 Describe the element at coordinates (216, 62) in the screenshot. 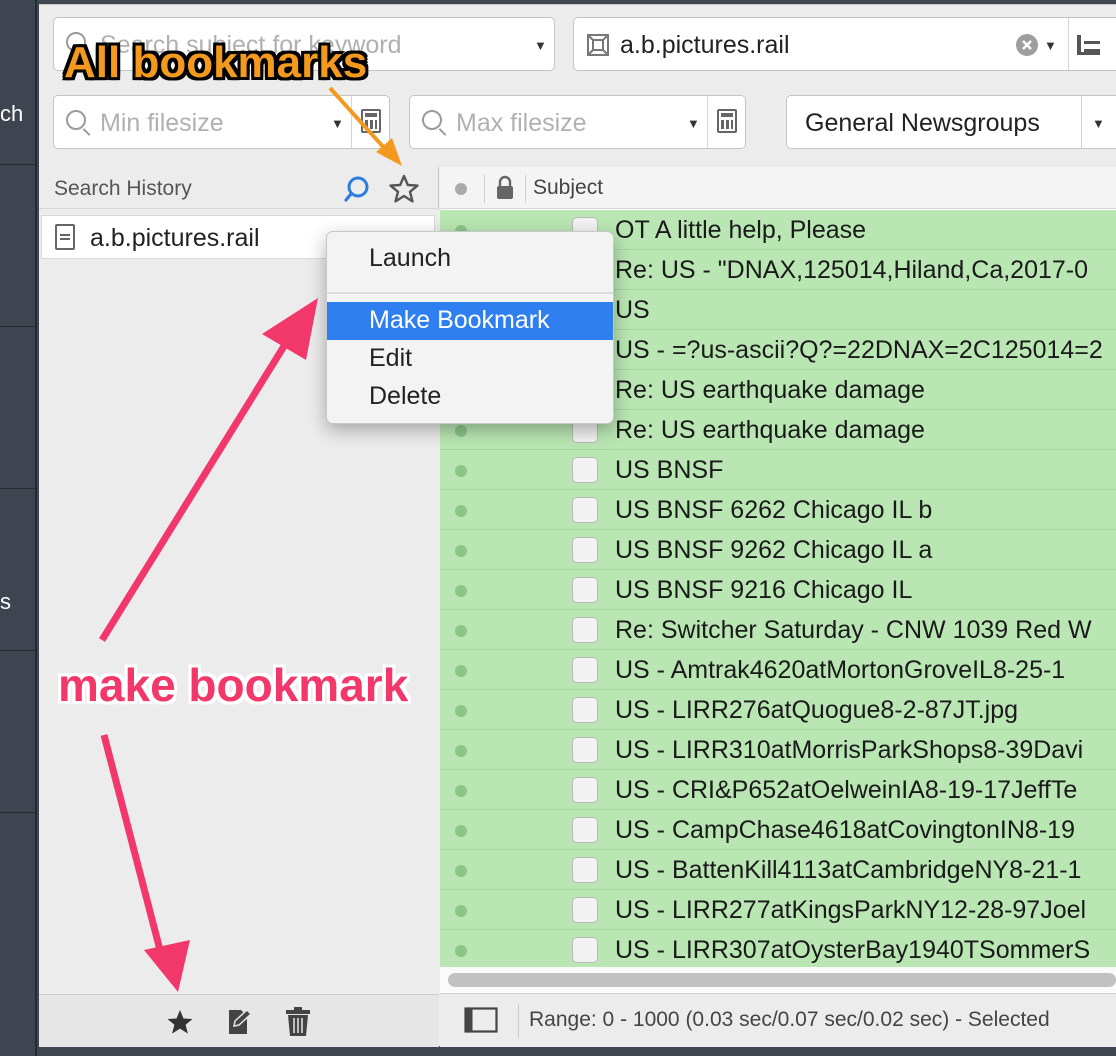

I see `annotation-all-bookmarks: All bookmarks` at that location.